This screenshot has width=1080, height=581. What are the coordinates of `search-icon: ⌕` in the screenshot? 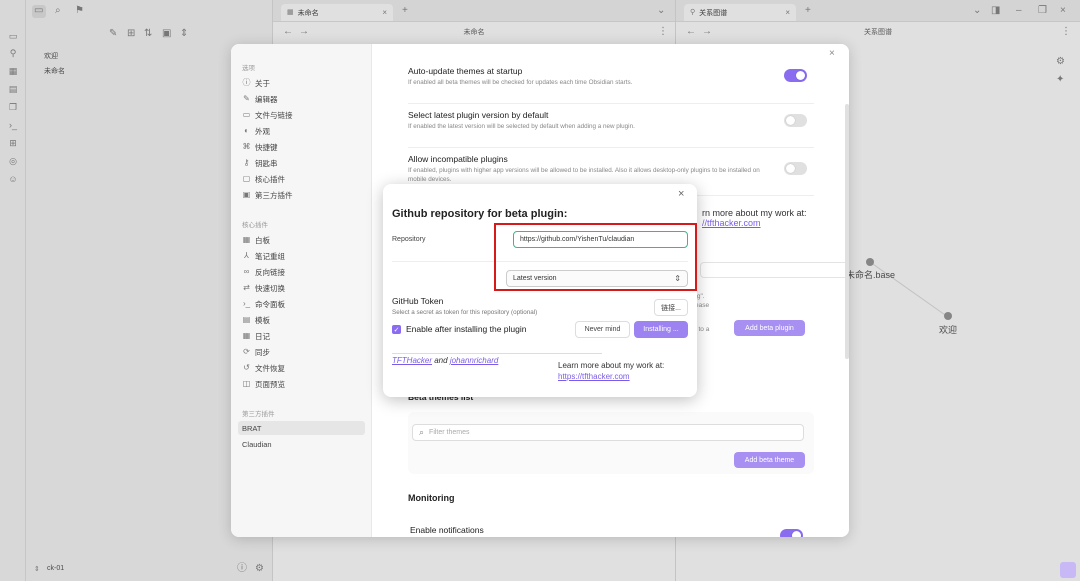 It's located at (422, 432).